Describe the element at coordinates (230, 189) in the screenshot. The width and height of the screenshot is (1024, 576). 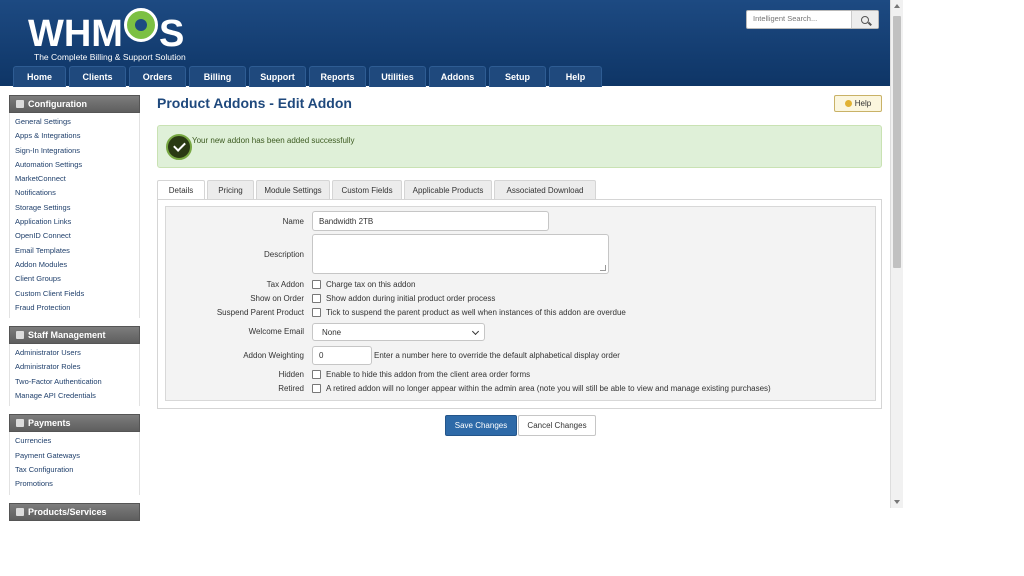
I see `tab-pricing: Pricing` at that location.